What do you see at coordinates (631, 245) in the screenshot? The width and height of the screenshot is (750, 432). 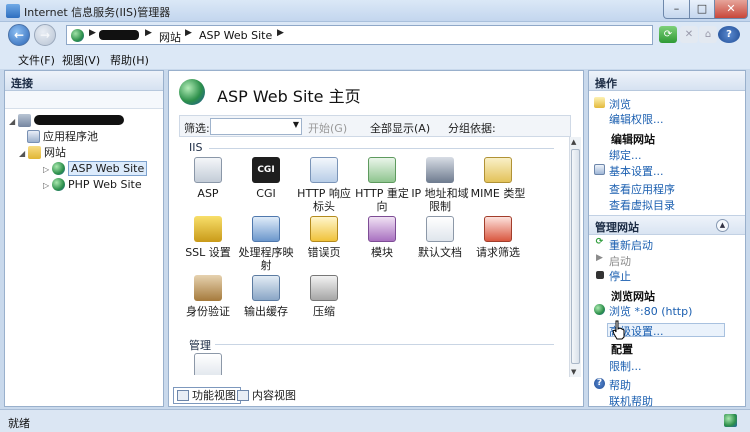 I see `action-restart: 重新启动` at bounding box center [631, 245].